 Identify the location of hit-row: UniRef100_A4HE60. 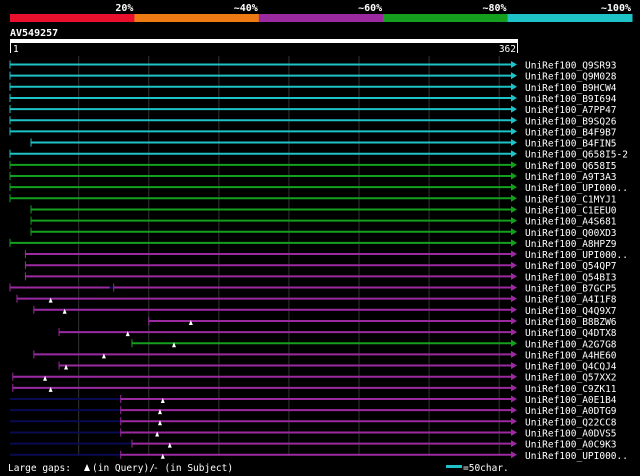
(325, 355).